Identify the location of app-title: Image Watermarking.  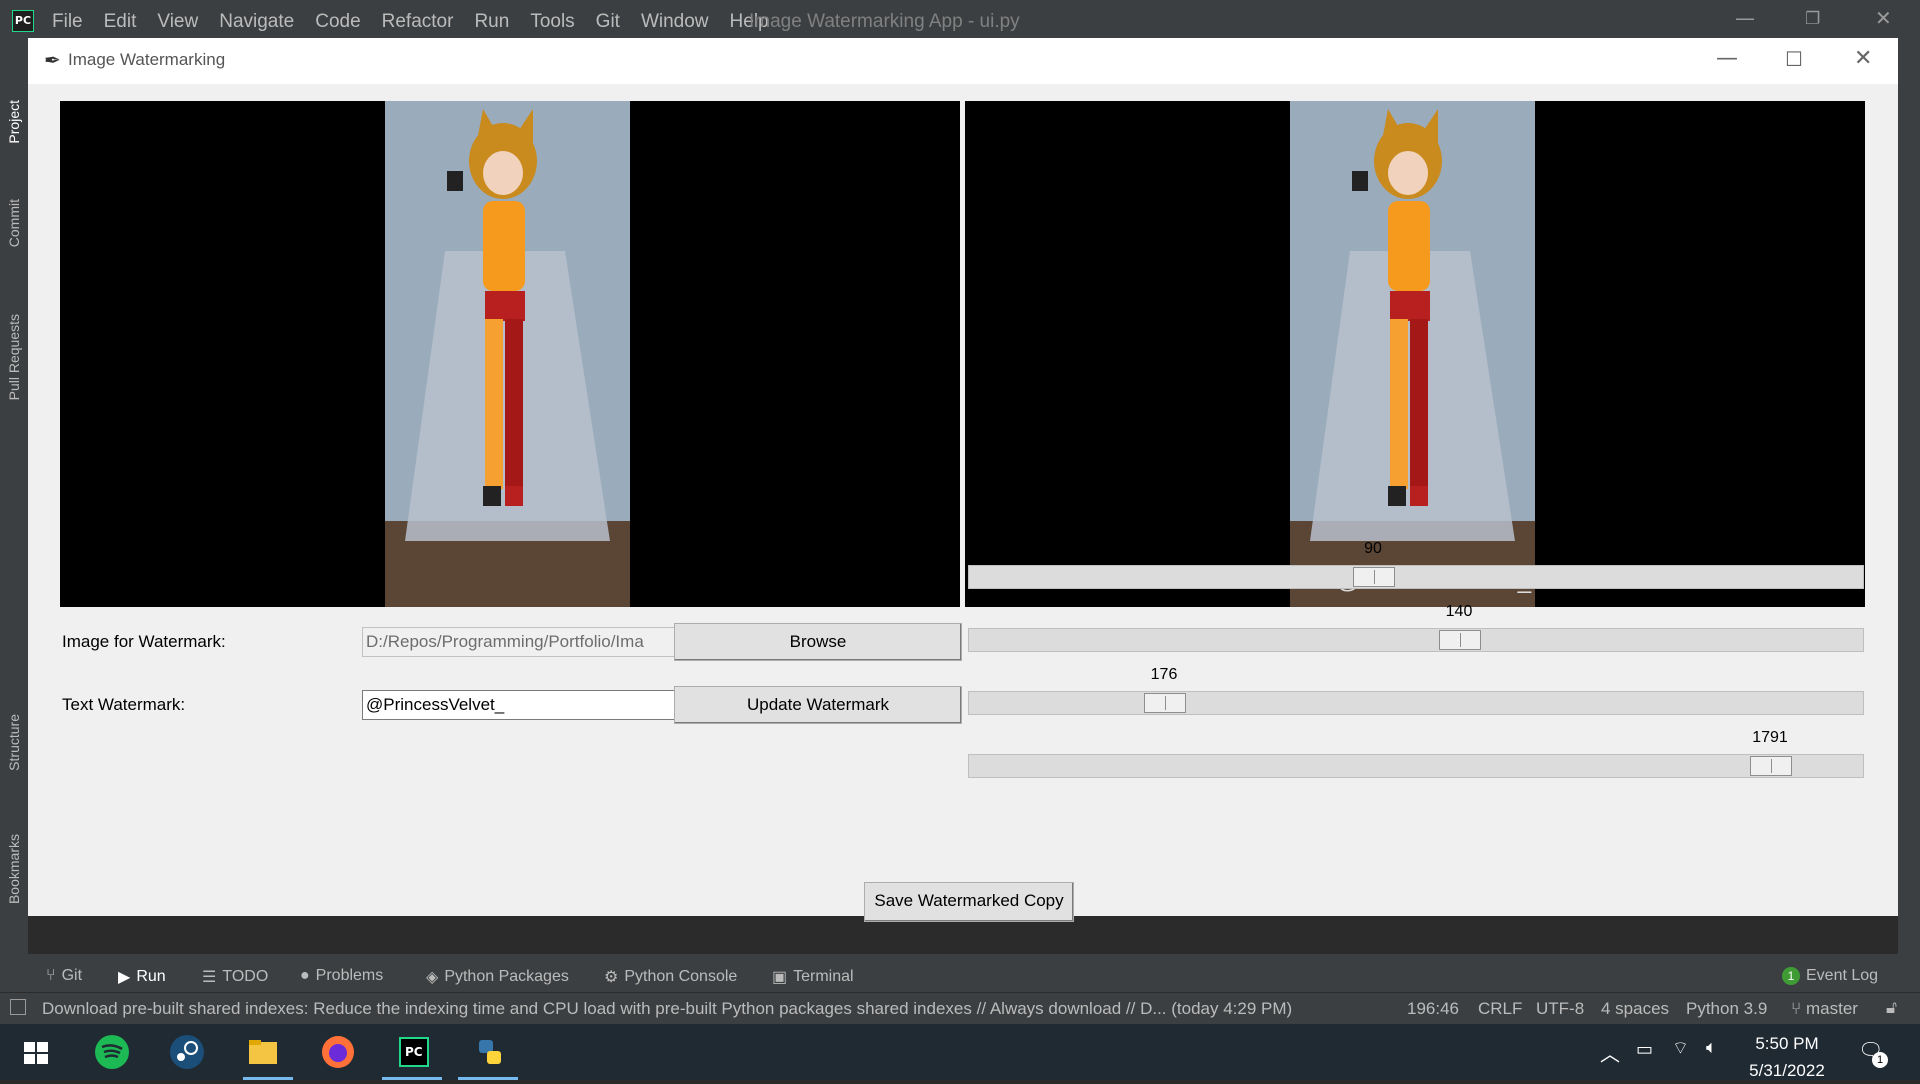
(147, 59).